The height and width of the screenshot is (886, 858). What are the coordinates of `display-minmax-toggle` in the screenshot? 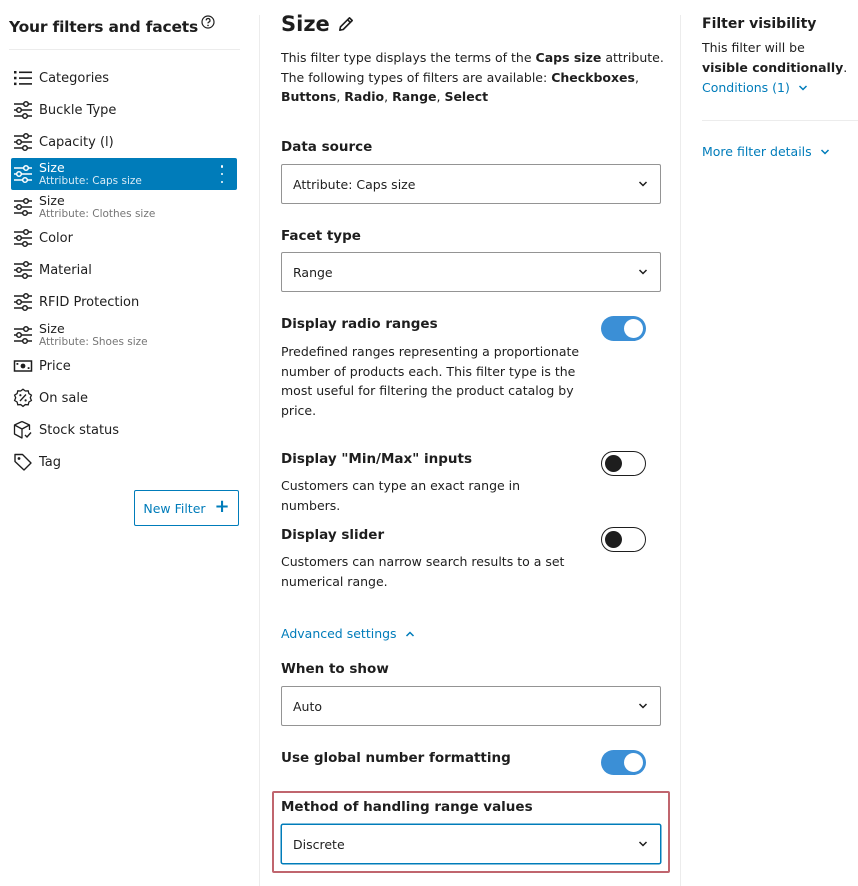 It's located at (623, 463).